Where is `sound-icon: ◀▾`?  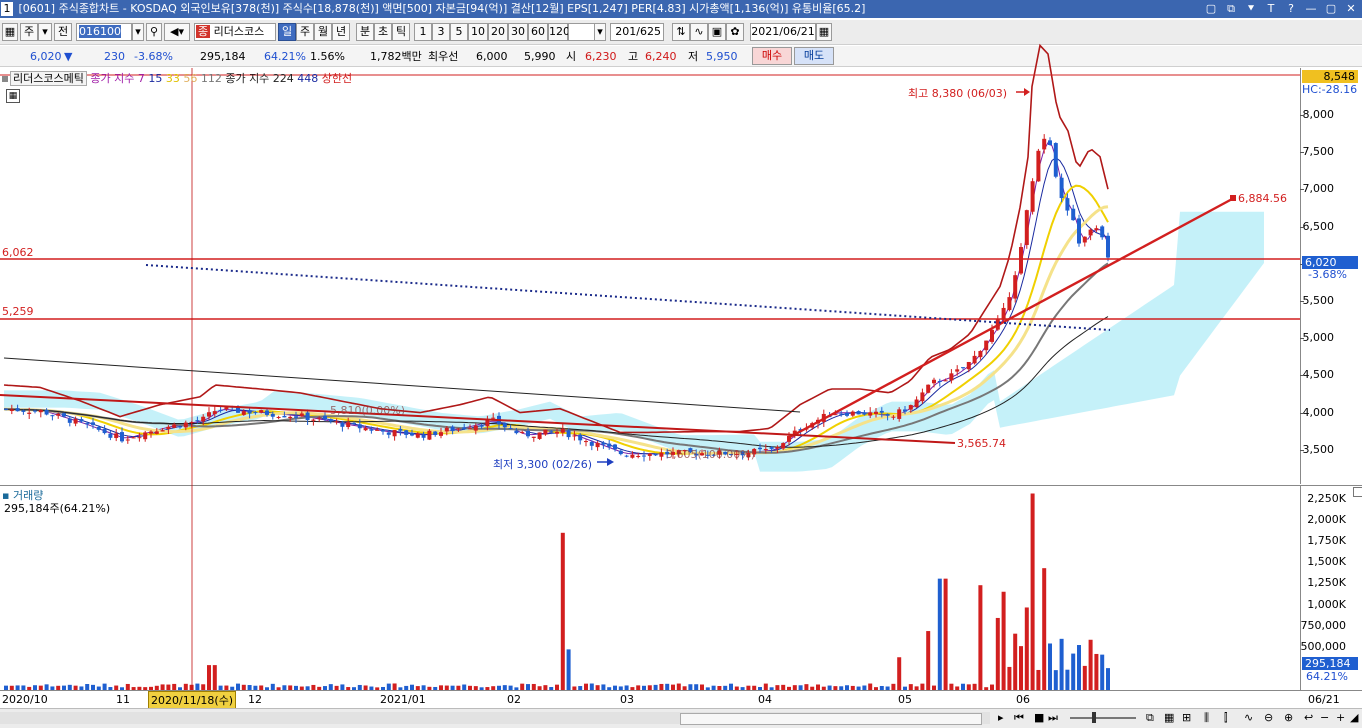
sound-icon: ◀▾ is located at coordinates (177, 32).